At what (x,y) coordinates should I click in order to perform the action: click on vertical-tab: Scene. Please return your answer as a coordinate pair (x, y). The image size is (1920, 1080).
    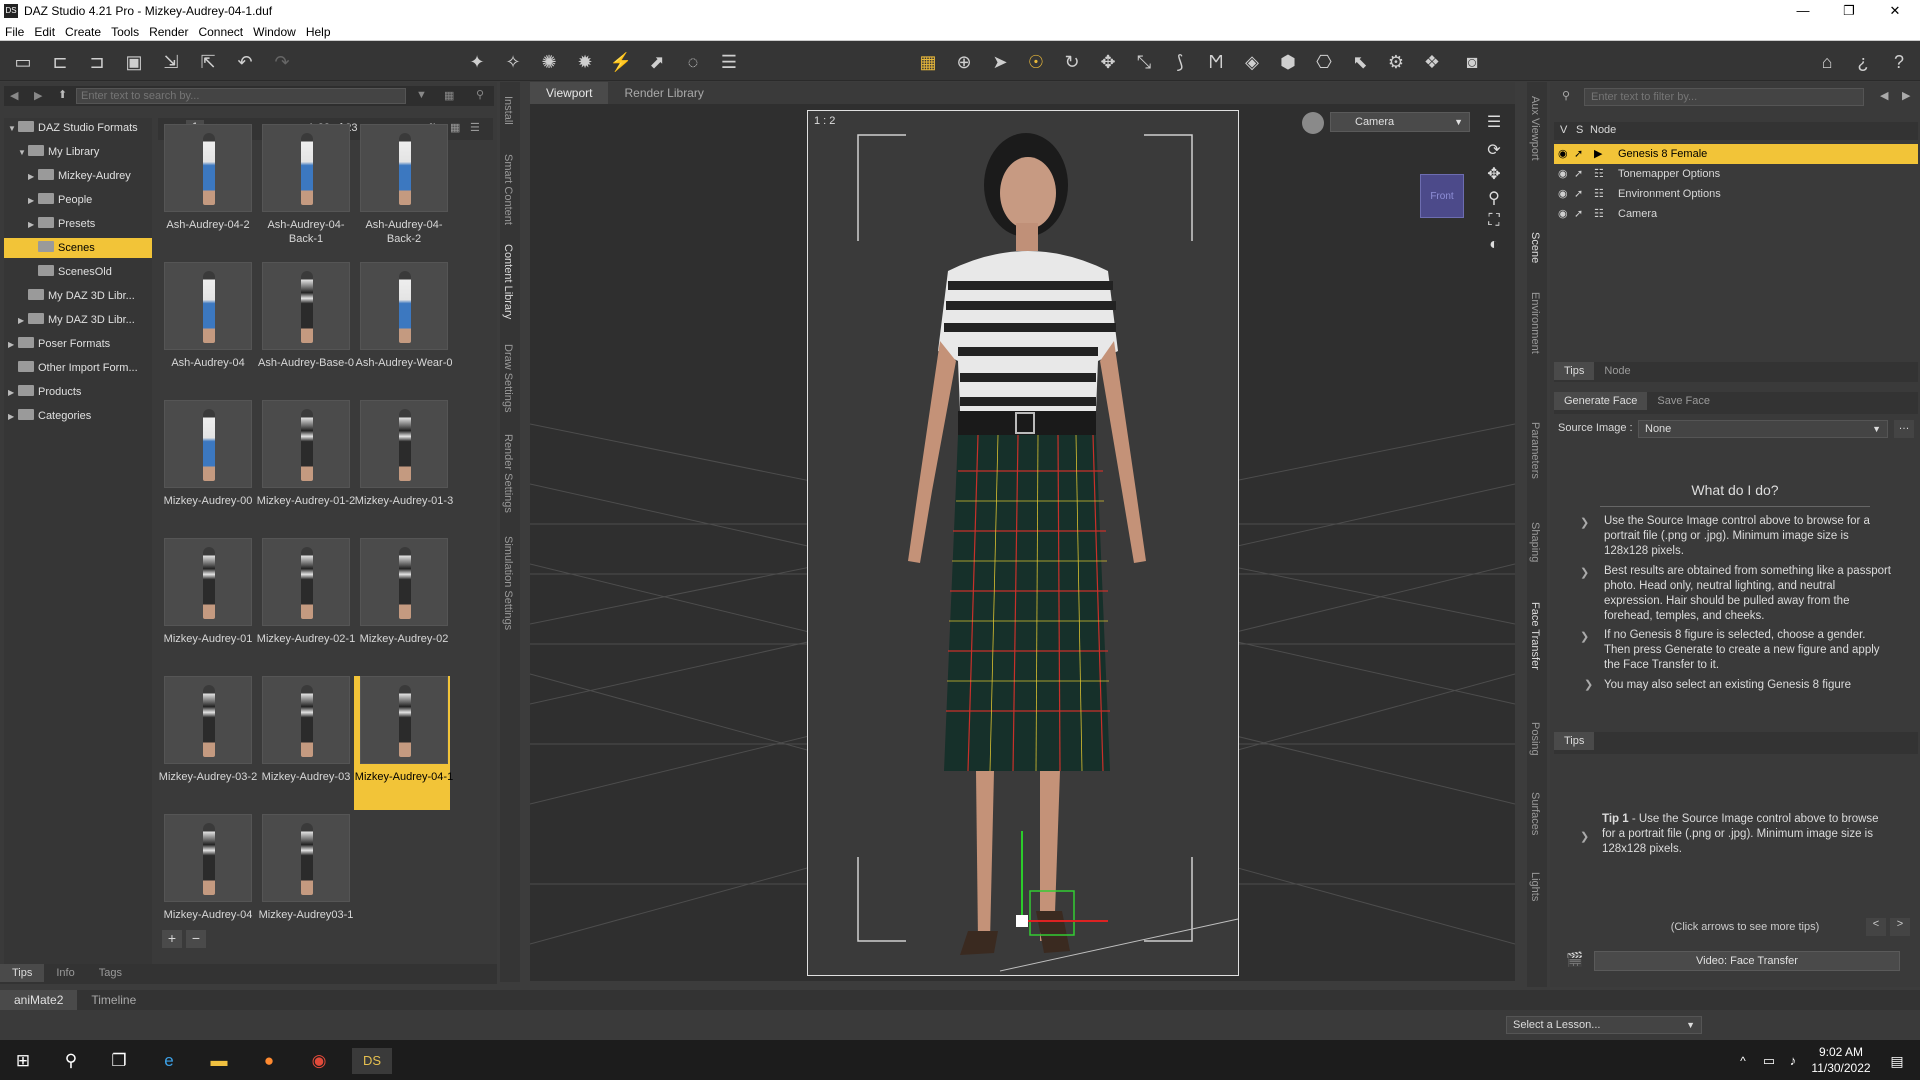
    Looking at the image, I should click on (1535, 247).